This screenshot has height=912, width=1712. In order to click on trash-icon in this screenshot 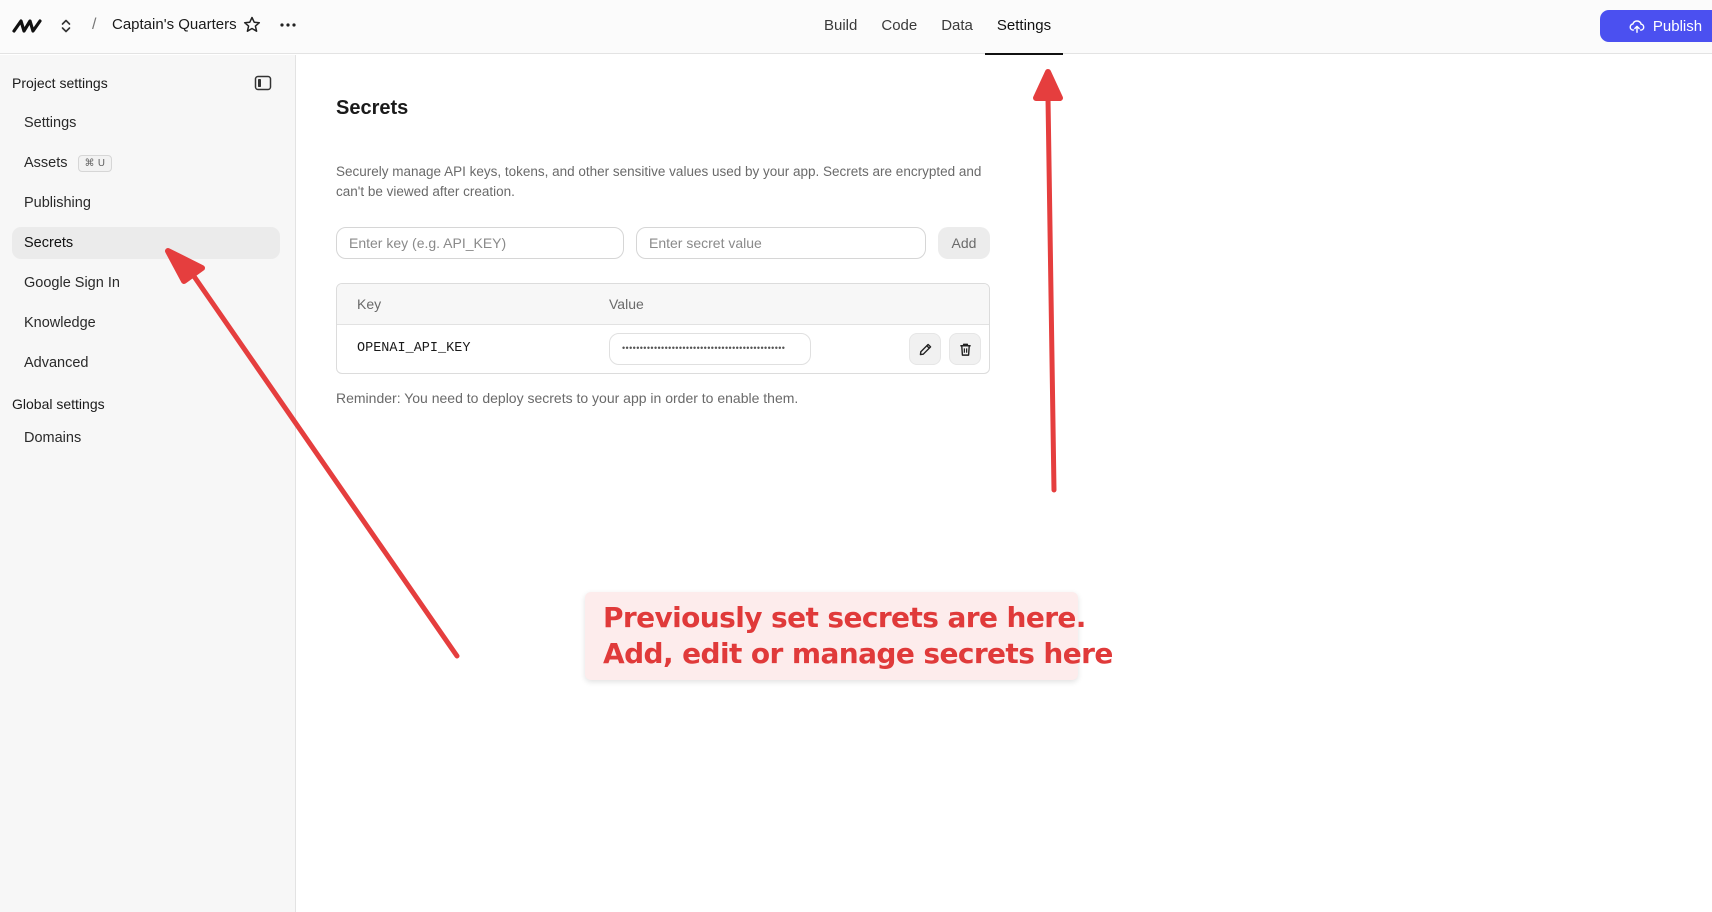, I will do `click(965, 349)`.